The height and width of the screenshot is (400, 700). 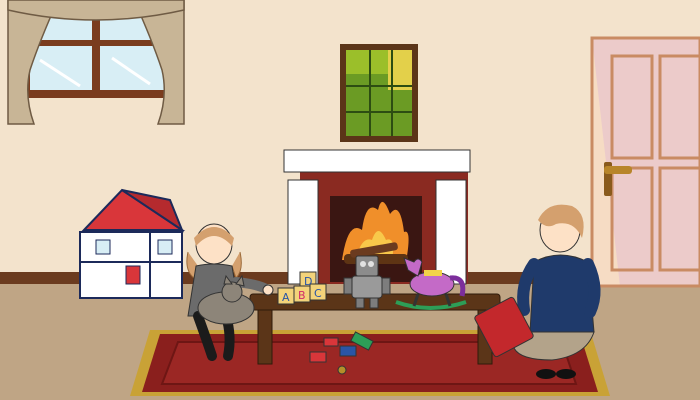 I want to click on block-letter-b: B, so click(x=302, y=295).